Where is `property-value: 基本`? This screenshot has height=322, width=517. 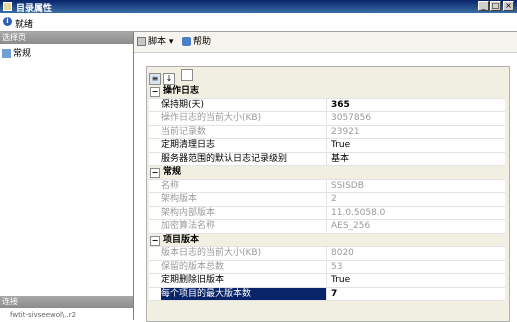
property-value: 基本 is located at coordinates (340, 159).